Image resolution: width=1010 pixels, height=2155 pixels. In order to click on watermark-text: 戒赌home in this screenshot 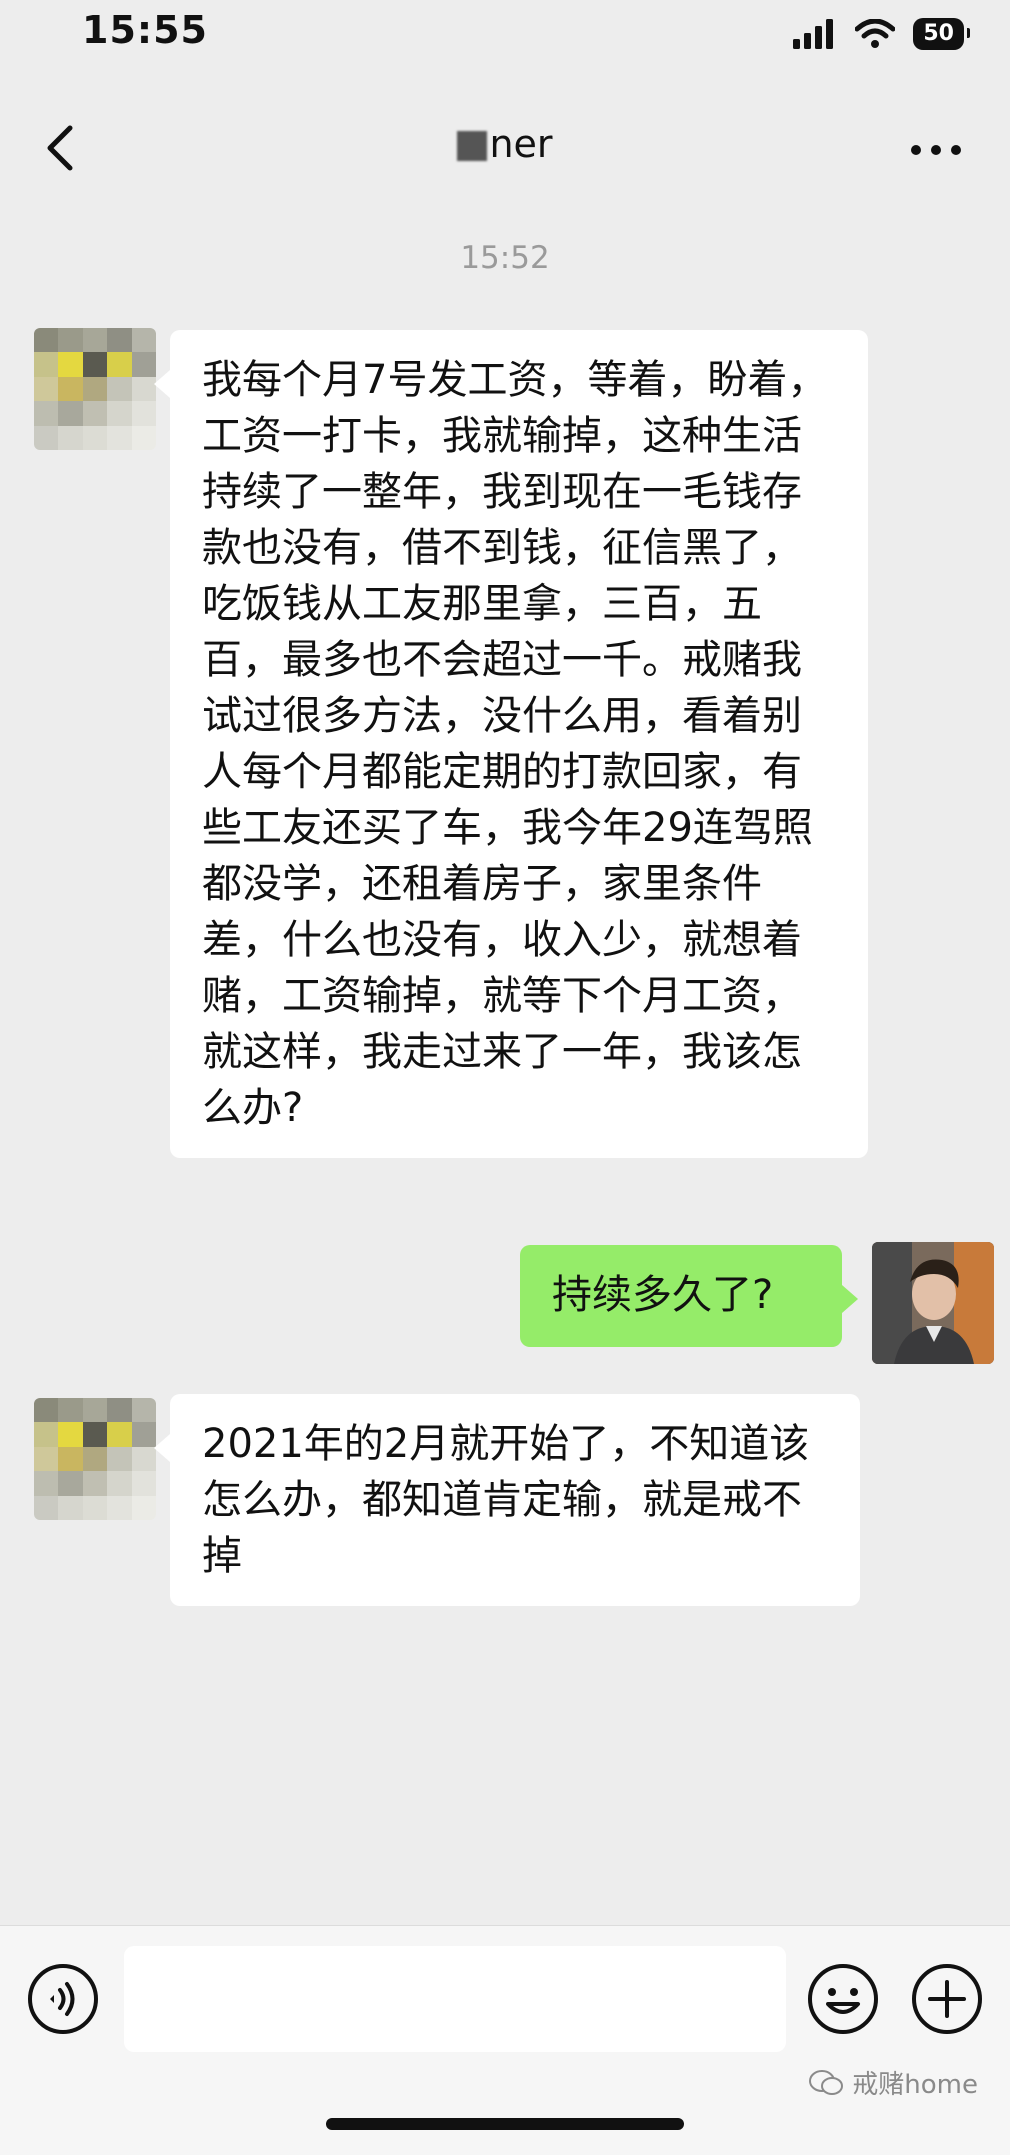, I will do `click(915, 2085)`.